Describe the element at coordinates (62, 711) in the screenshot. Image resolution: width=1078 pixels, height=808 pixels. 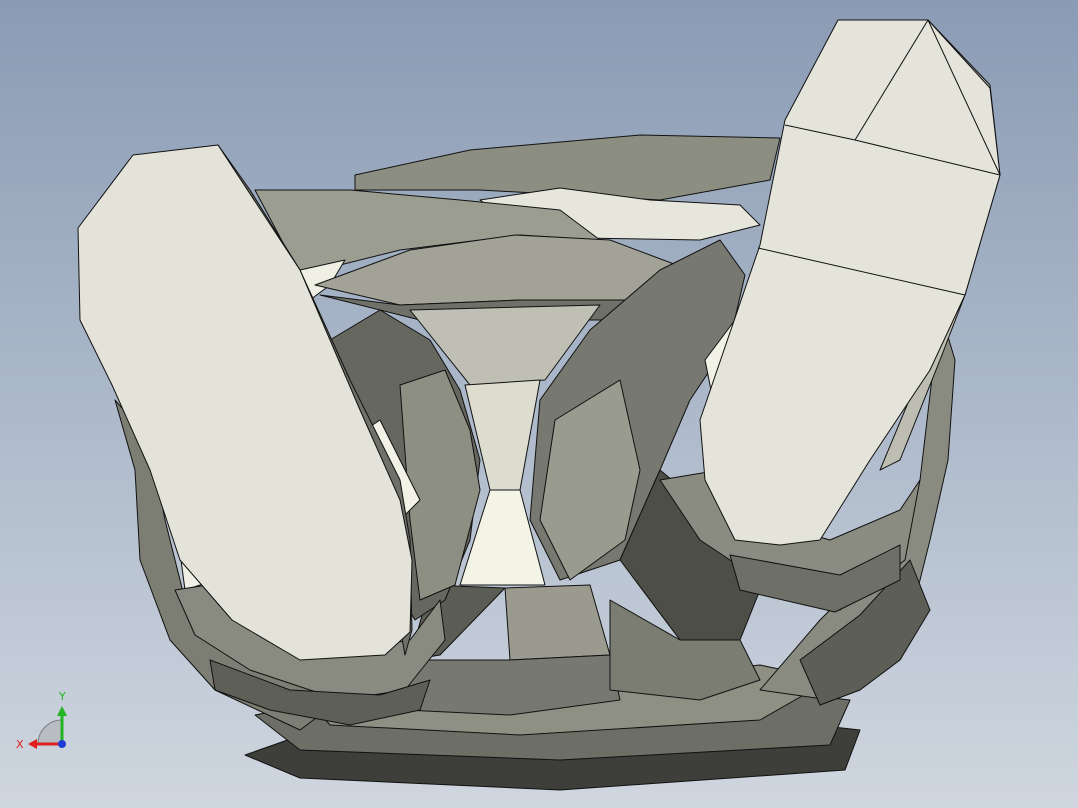
I see `triad-y-arrow-icon` at that location.